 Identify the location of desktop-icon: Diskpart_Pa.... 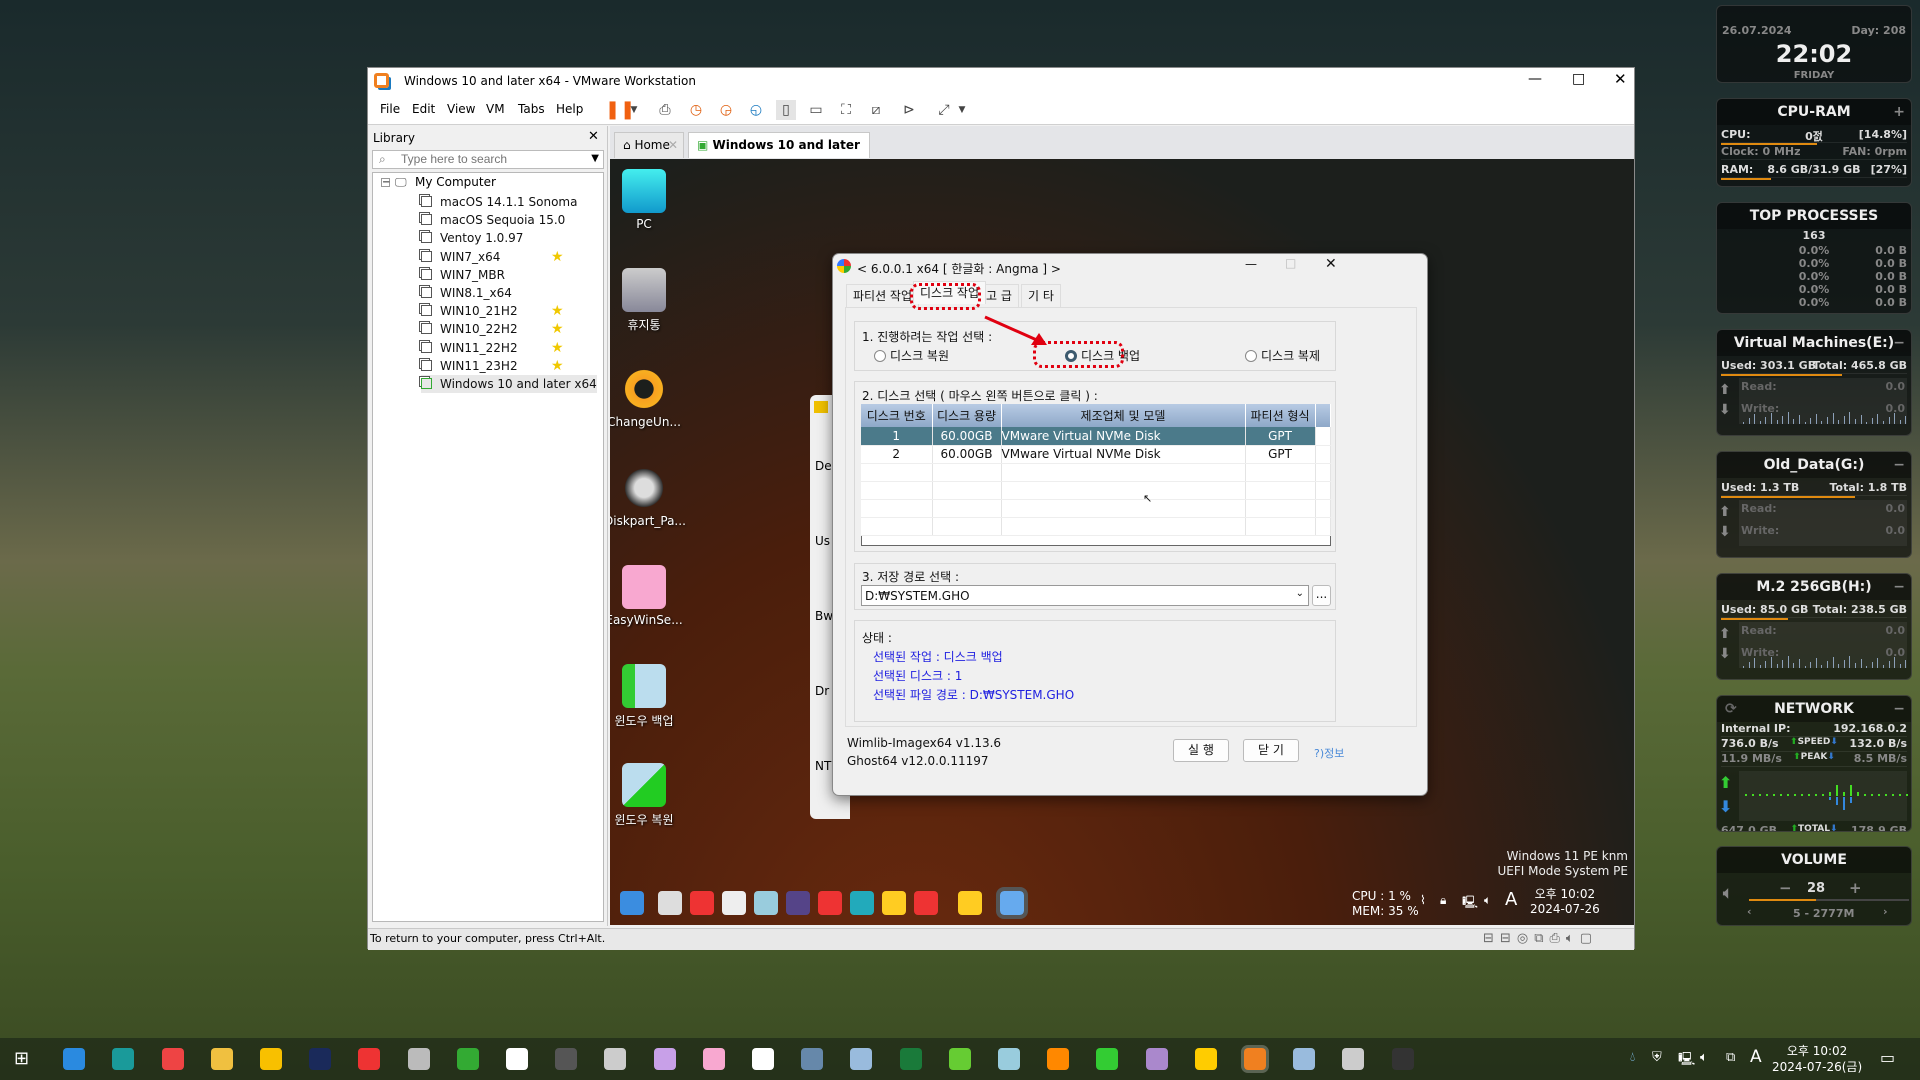
(648, 497).